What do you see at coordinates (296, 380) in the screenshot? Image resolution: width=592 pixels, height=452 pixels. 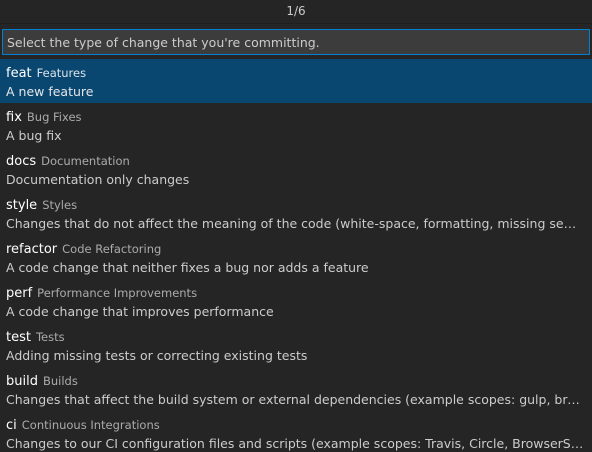 I see `item-header: build Builds` at bounding box center [296, 380].